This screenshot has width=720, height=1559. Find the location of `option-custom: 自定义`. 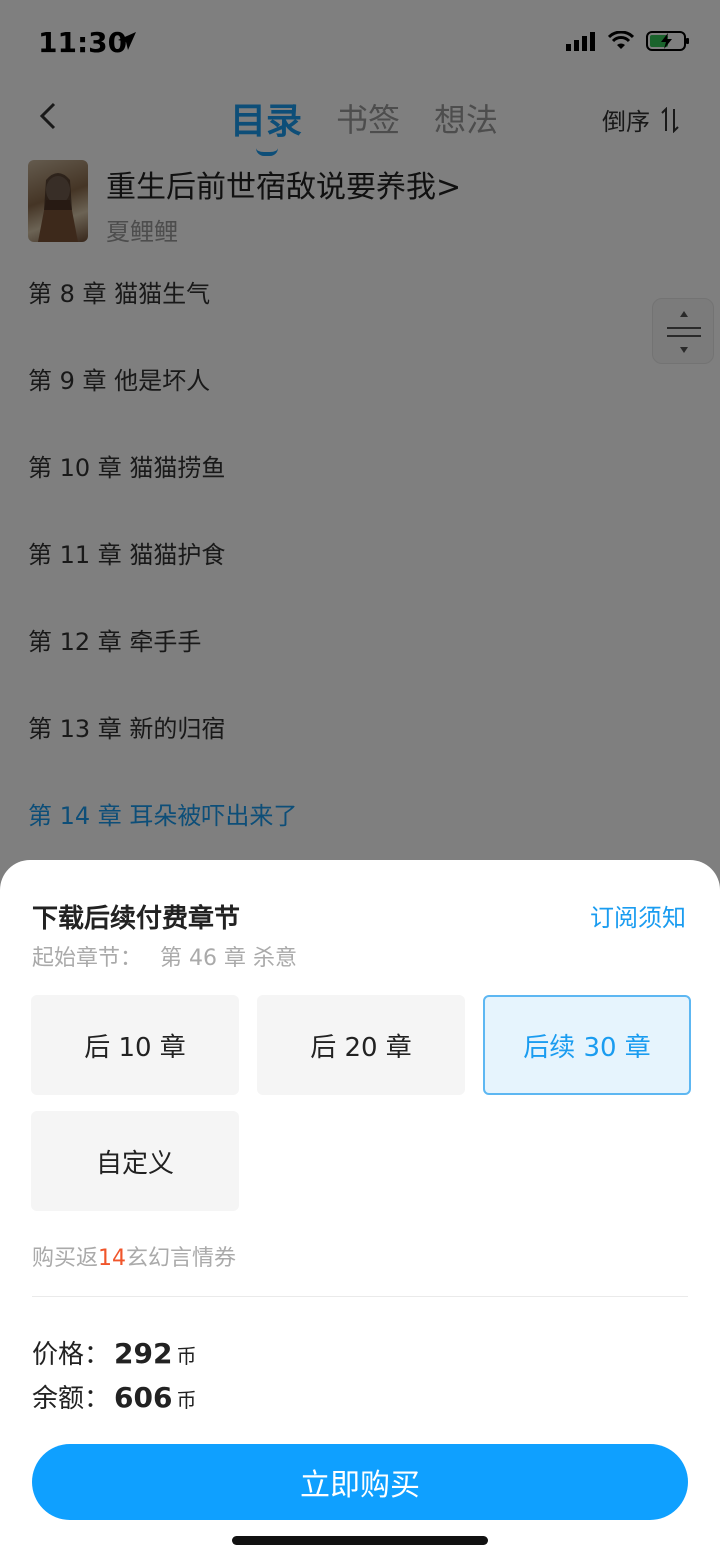

option-custom: 自定义 is located at coordinates (135, 1161).